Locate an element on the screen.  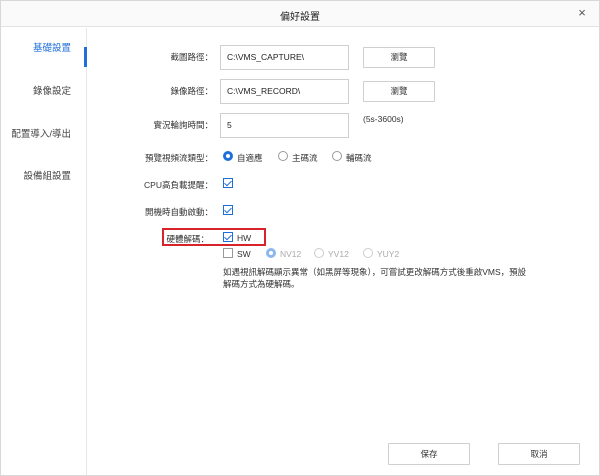
format-nv12-label: NV12 is located at coordinates (291, 254).